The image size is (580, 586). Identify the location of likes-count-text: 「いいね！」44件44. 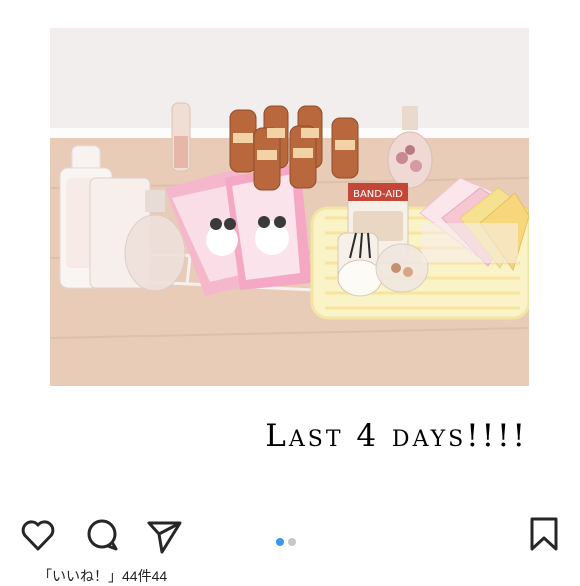
(103, 576).